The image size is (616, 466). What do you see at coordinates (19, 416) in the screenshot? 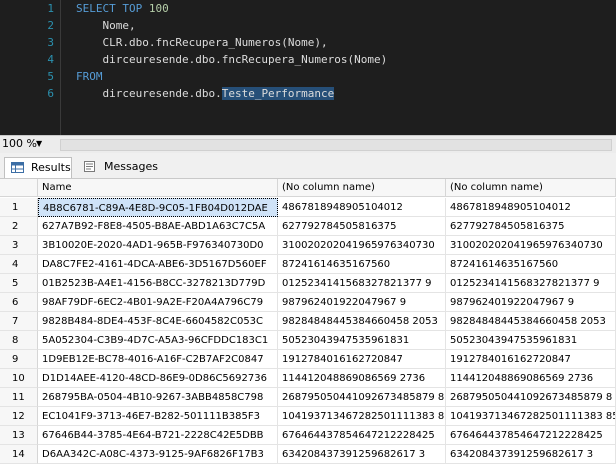
I see `row-number: 12` at bounding box center [19, 416].